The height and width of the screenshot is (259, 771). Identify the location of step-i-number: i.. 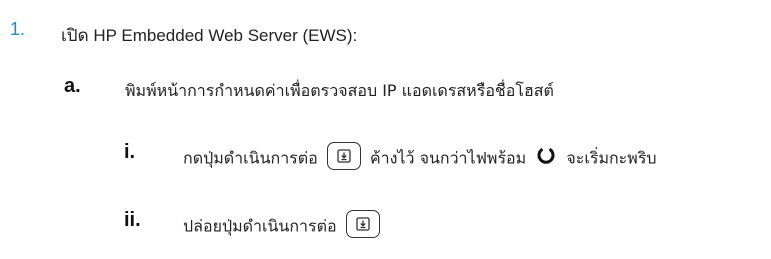
(130, 152).